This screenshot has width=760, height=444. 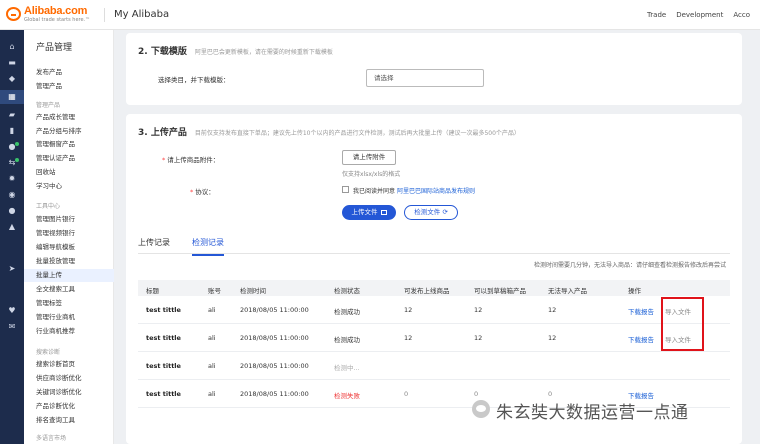 I want to click on menu-item: 产品成长管理, so click(x=69, y=117).